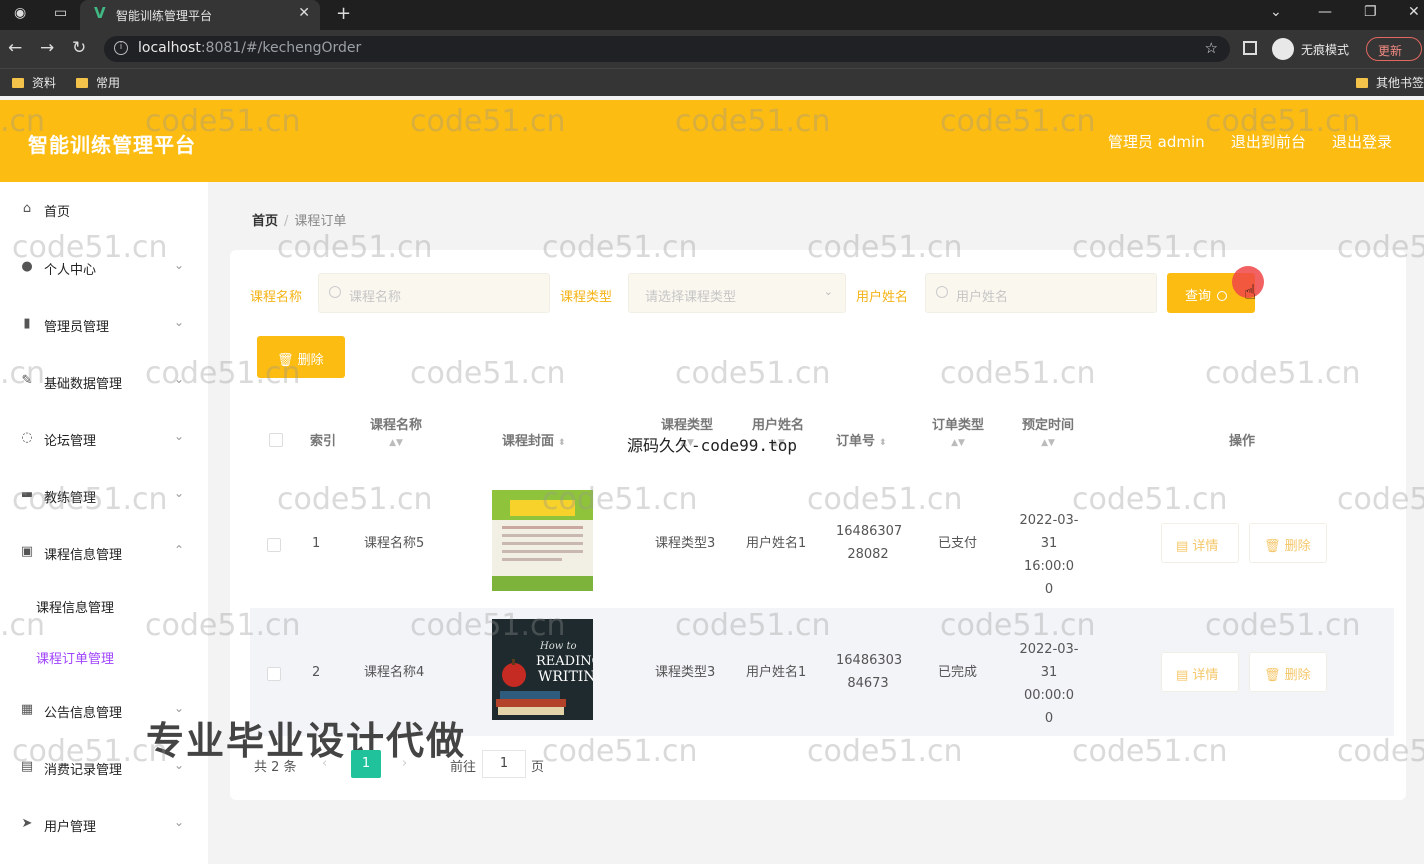 The width and height of the screenshot is (1424, 864). What do you see at coordinates (1325, 49) in the screenshot?
I see `incognito-label: 无痕模式` at bounding box center [1325, 49].